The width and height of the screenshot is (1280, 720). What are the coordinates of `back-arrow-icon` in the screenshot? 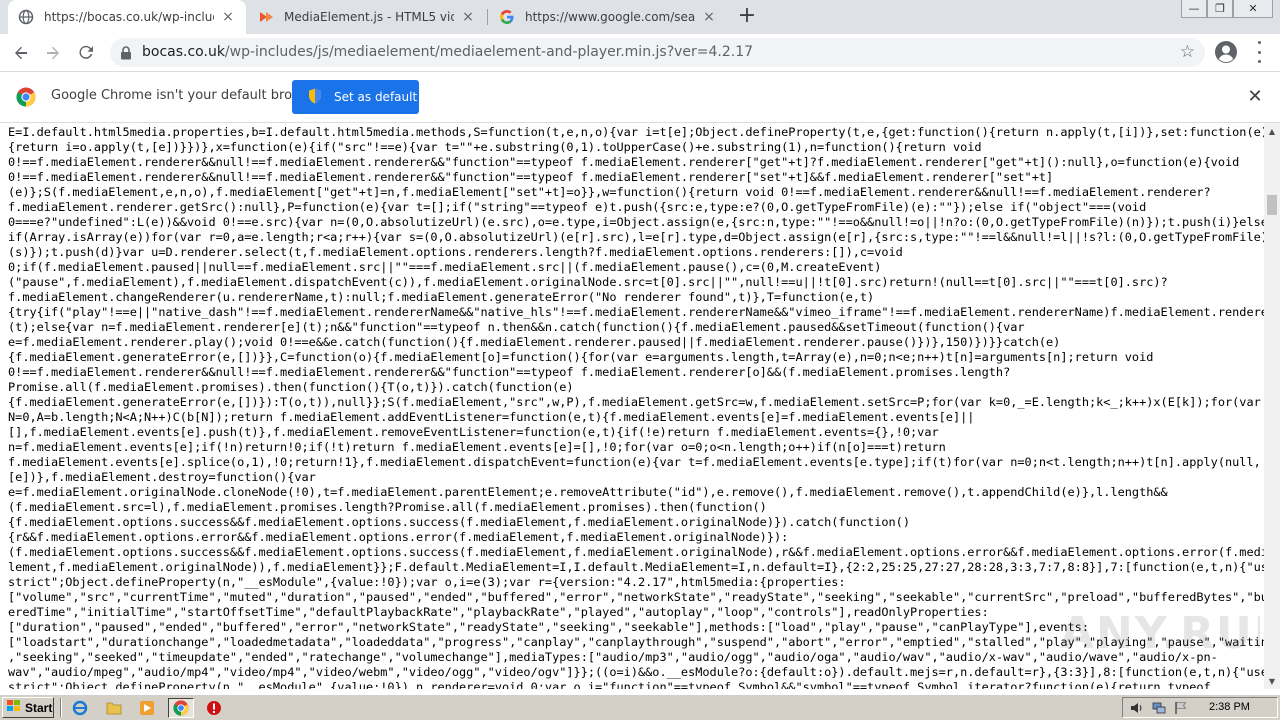 It's located at (21, 53).